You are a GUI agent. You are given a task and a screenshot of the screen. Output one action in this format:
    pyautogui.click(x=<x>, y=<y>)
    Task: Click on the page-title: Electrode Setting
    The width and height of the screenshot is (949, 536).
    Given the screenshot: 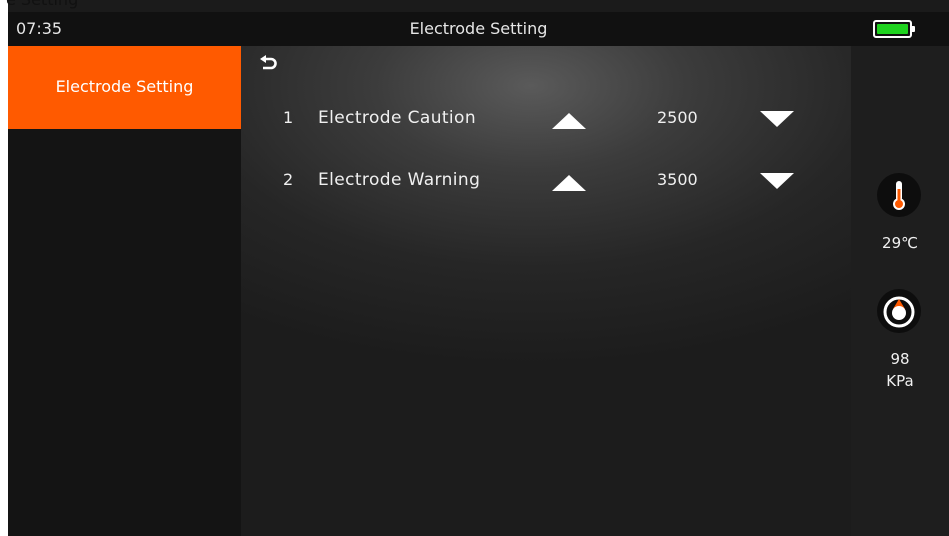 What is the action you would take?
    pyautogui.click(x=478, y=28)
    